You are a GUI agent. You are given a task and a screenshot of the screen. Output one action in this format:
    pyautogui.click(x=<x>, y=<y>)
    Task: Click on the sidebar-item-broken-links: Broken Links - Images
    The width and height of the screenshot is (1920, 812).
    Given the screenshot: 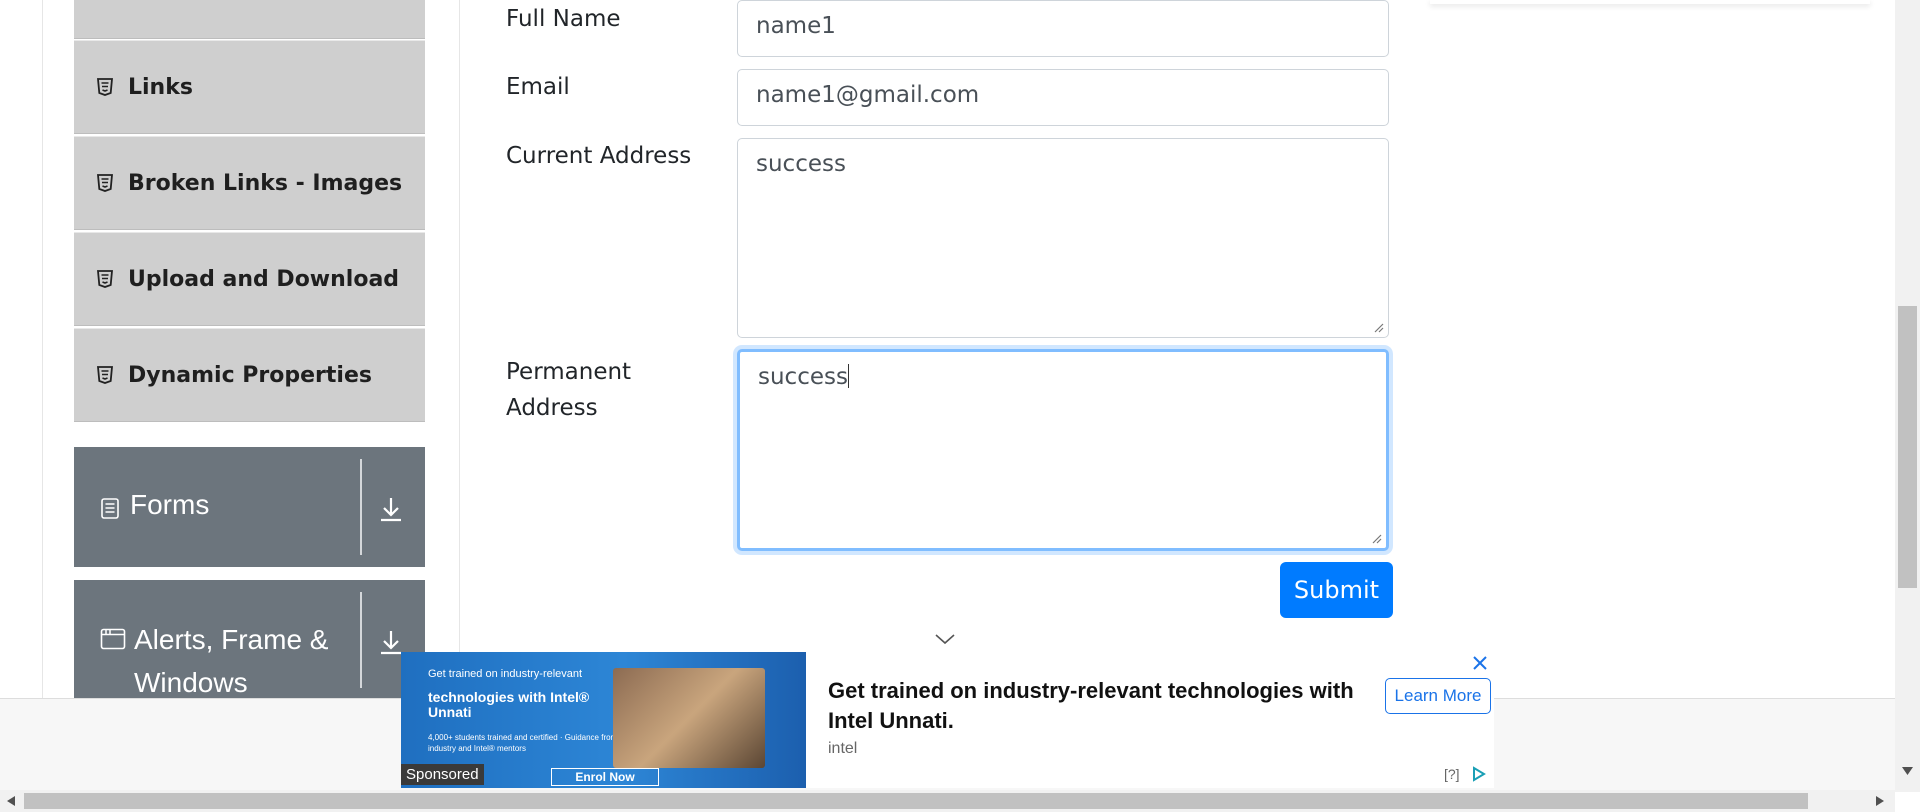 What is the action you would take?
    pyautogui.click(x=249, y=183)
    